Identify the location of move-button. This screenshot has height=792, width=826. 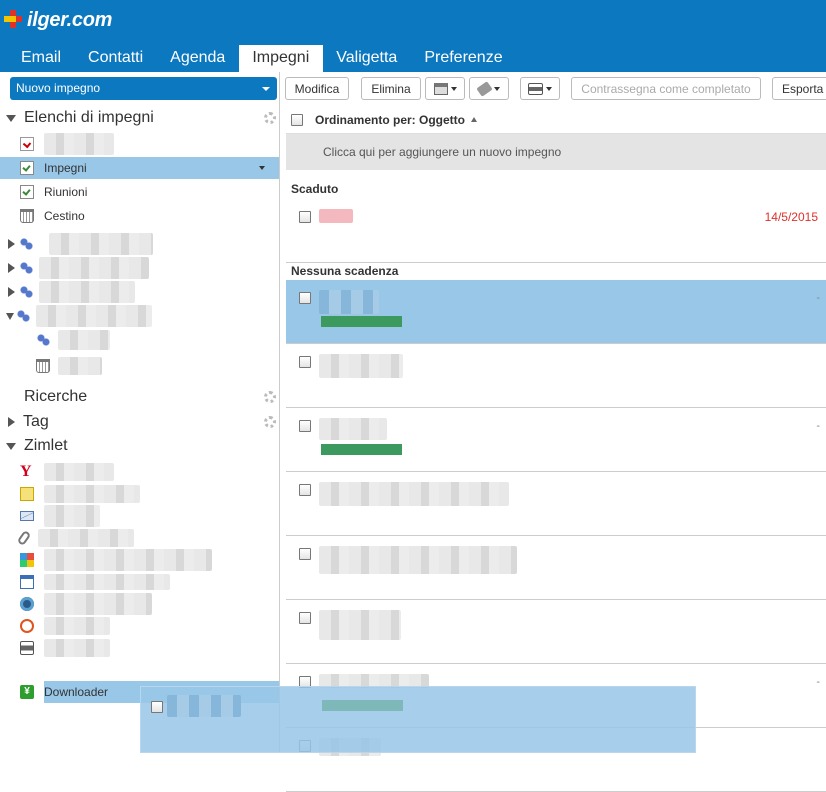
(445, 88).